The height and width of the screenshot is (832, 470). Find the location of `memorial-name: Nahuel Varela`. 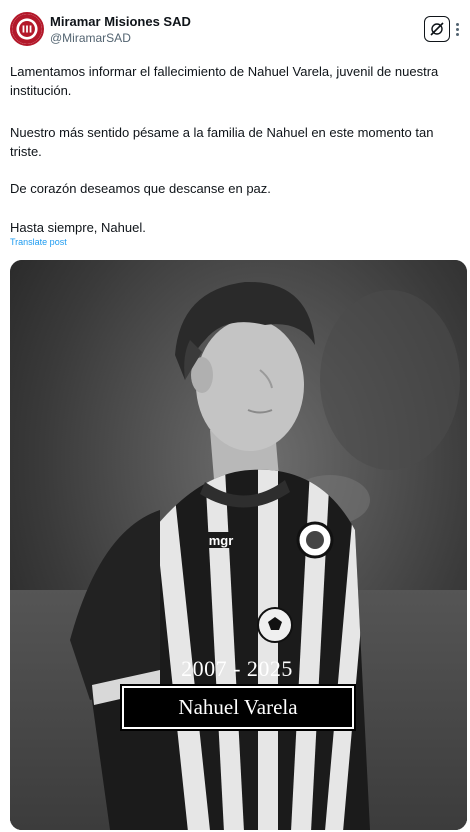

memorial-name: Nahuel Varela is located at coordinates (238, 707).